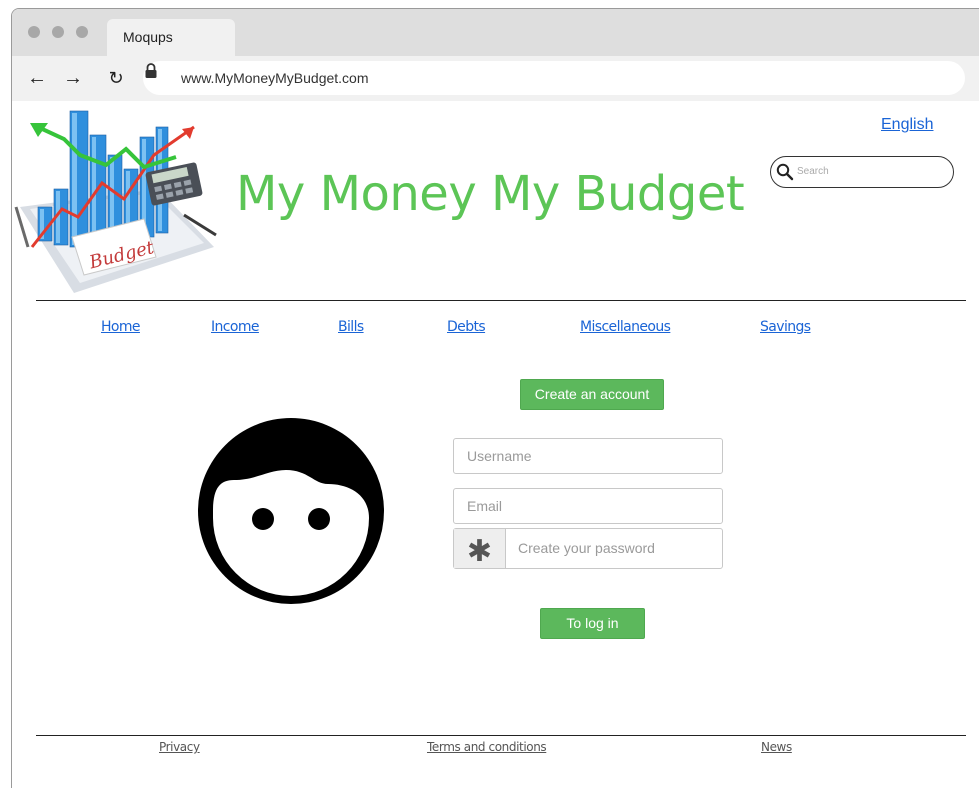 This screenshot has width=979, height=788. Describe the element at coordinates (121, 327) in the screenshot. I see `nav-home: Home` at that location.